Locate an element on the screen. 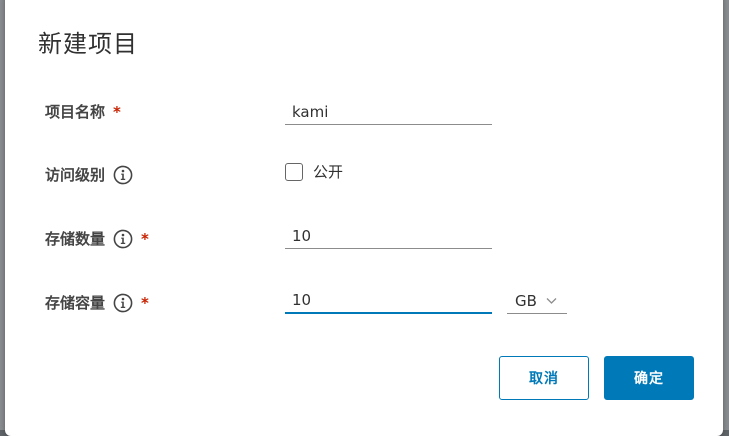  access-level-label: 访问级别 is located at coordinates (75, 175).